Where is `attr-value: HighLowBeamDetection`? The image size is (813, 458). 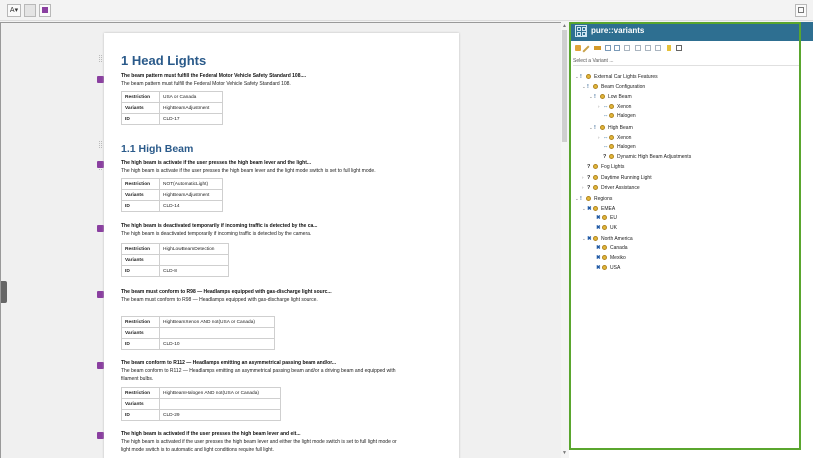
attr-value: HighLowBeamDetection is located at coordinates (194, 249).